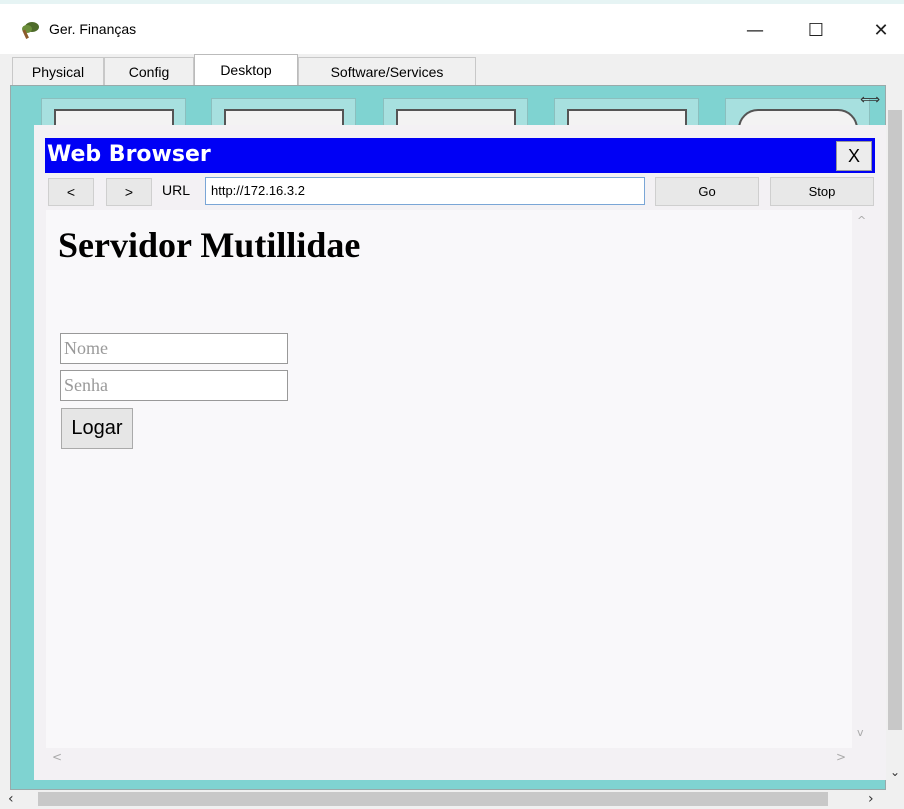  I want to click on window-title: Ger. Finanças, so click(93, 29).